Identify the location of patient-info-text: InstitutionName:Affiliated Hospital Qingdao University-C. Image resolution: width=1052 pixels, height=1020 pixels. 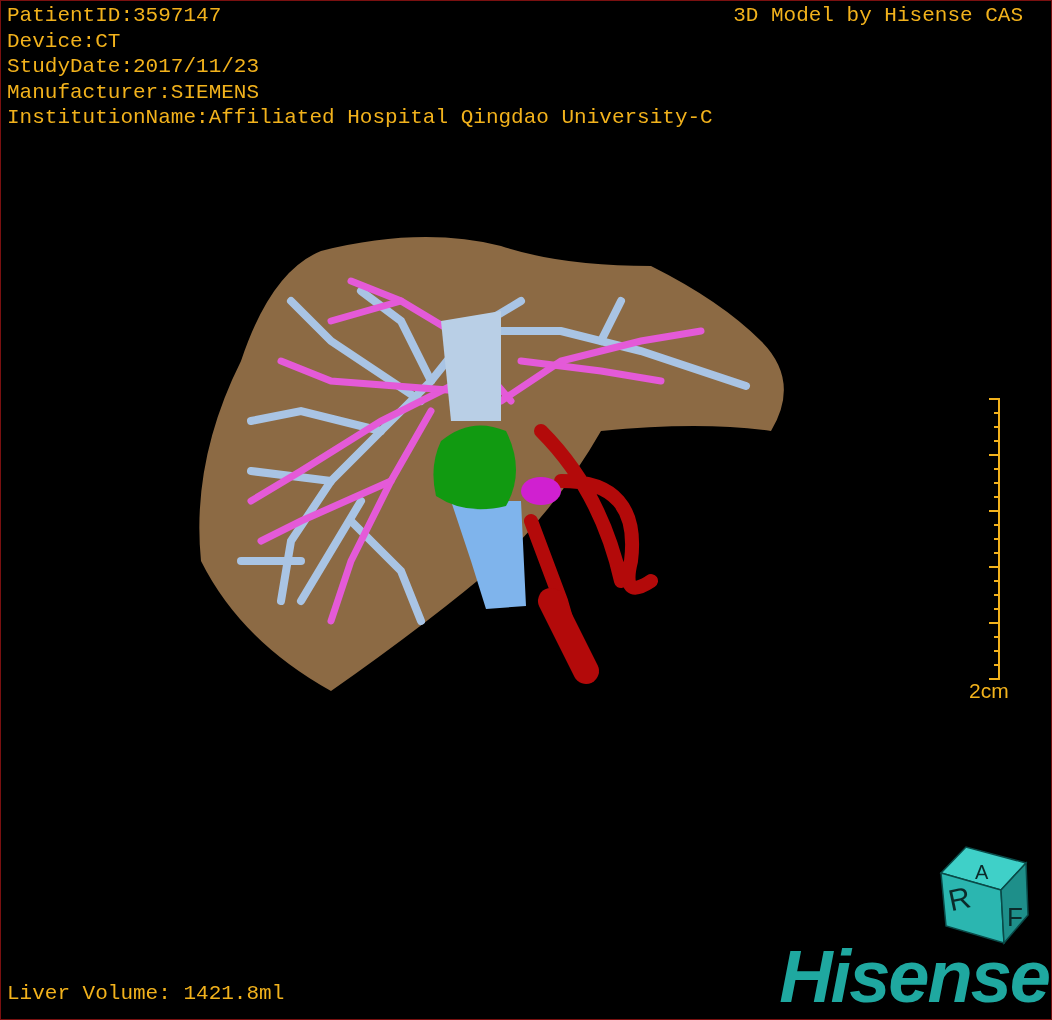
(360, 118).